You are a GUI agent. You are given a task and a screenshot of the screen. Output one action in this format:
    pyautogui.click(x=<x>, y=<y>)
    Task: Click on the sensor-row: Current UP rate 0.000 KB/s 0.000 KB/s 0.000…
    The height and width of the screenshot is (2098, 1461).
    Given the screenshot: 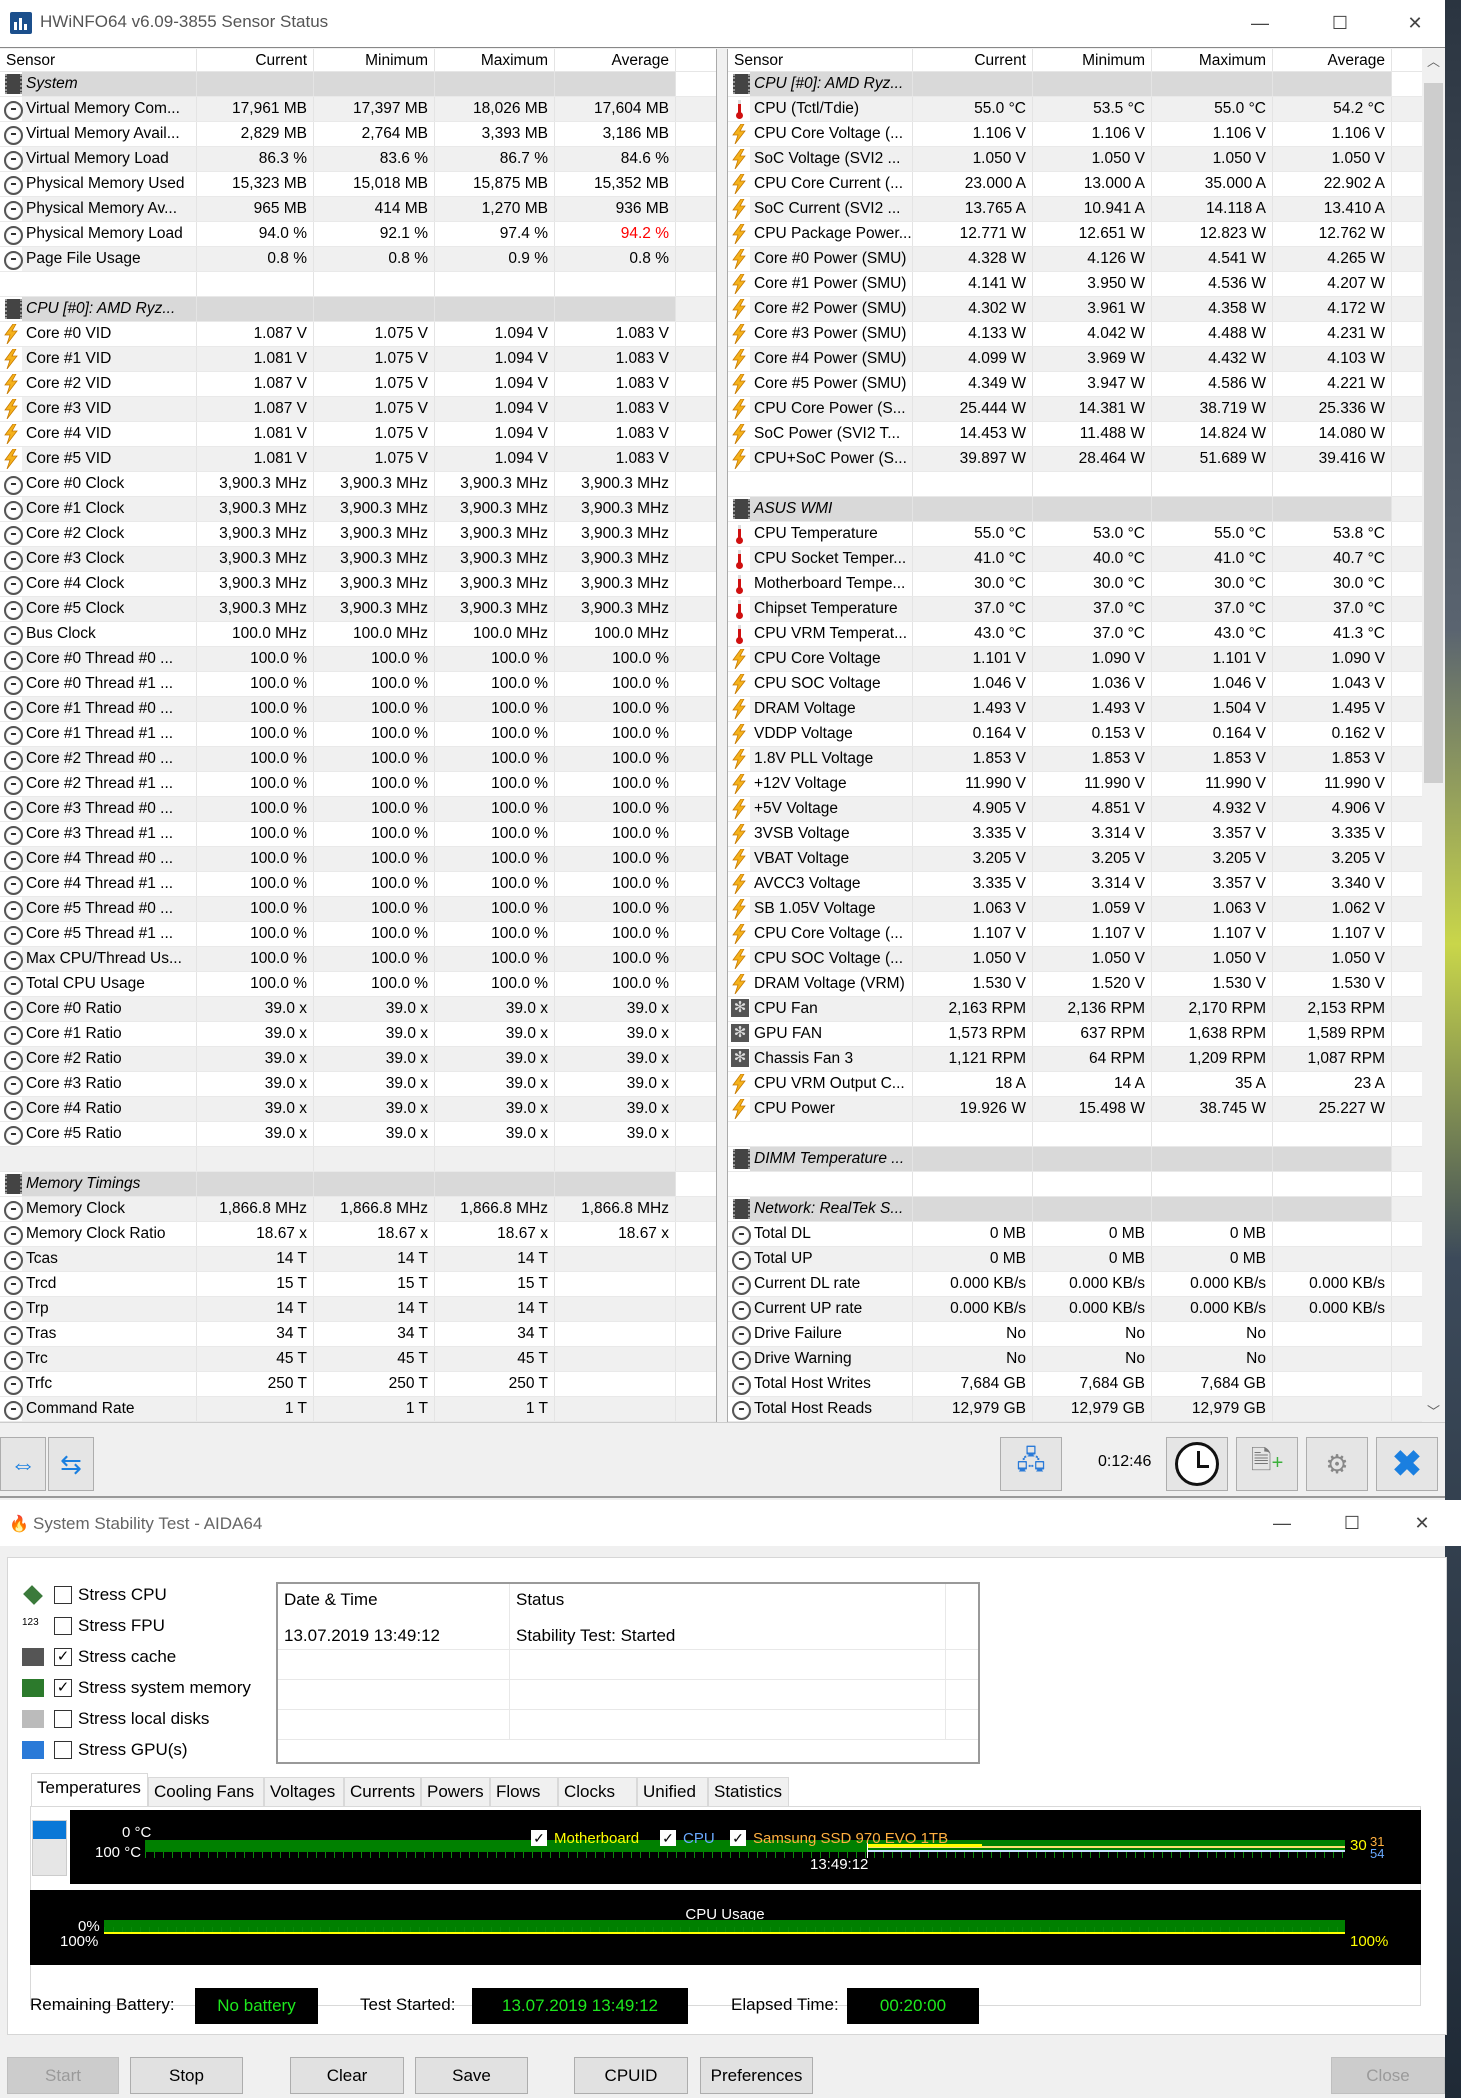 What is the action you would take?
    pyautogui.click(x=1086, y=1309)
    